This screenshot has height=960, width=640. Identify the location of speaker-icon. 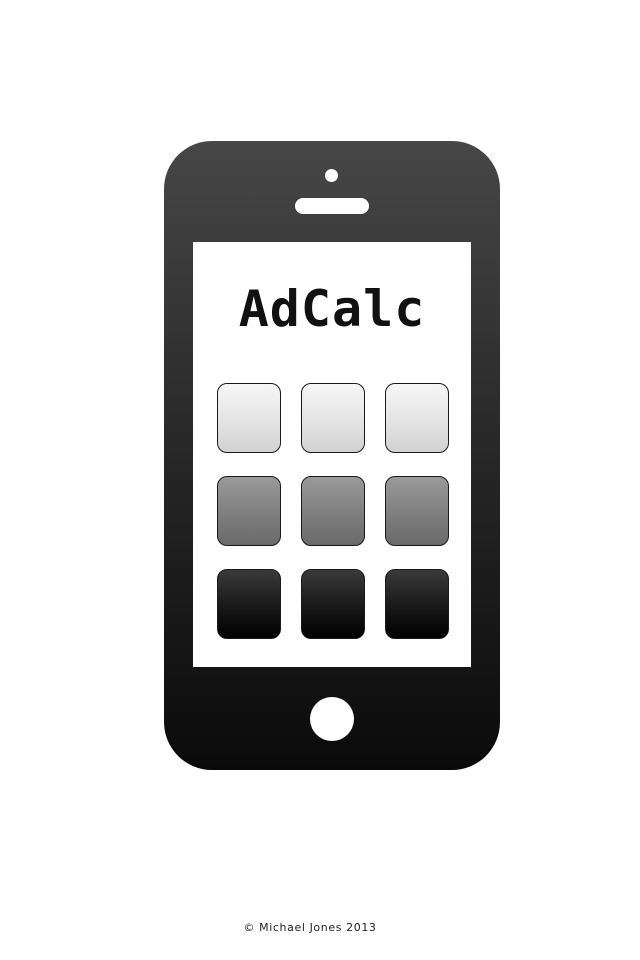
(332, 206).